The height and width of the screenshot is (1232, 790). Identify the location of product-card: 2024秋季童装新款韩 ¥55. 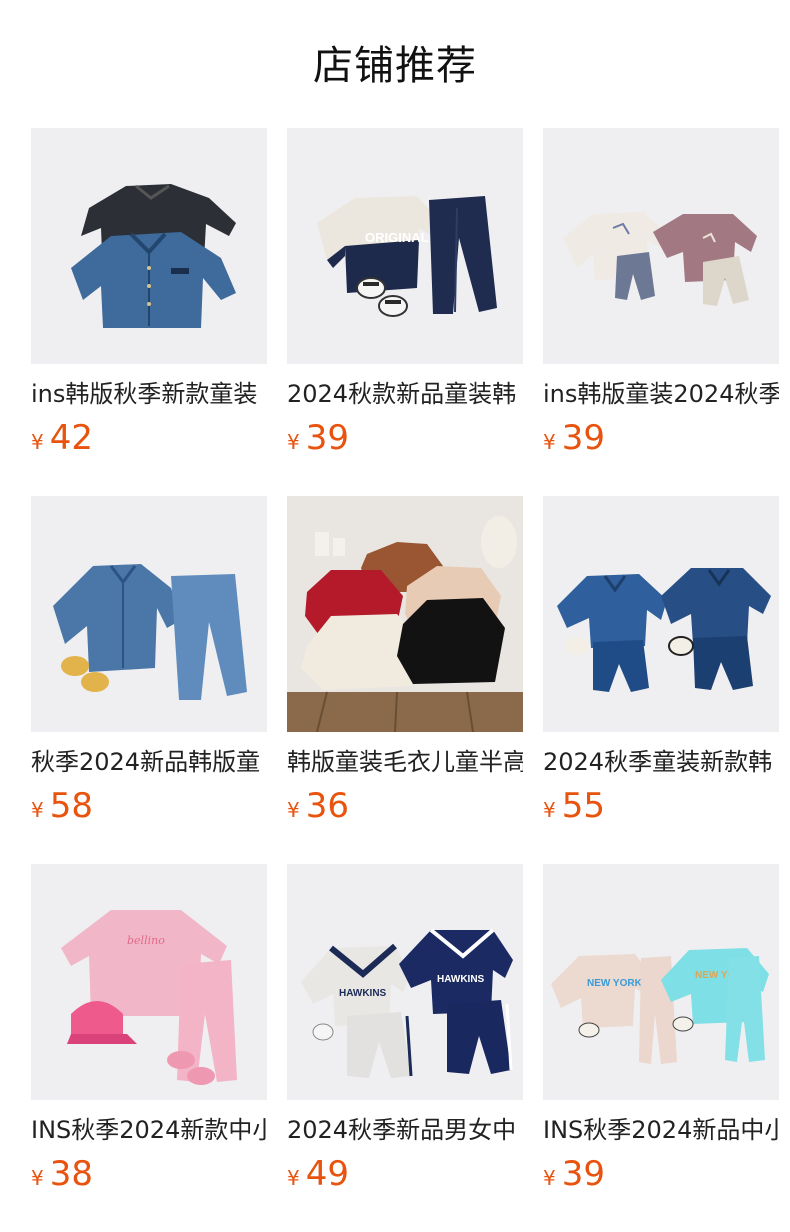
(661, 680).